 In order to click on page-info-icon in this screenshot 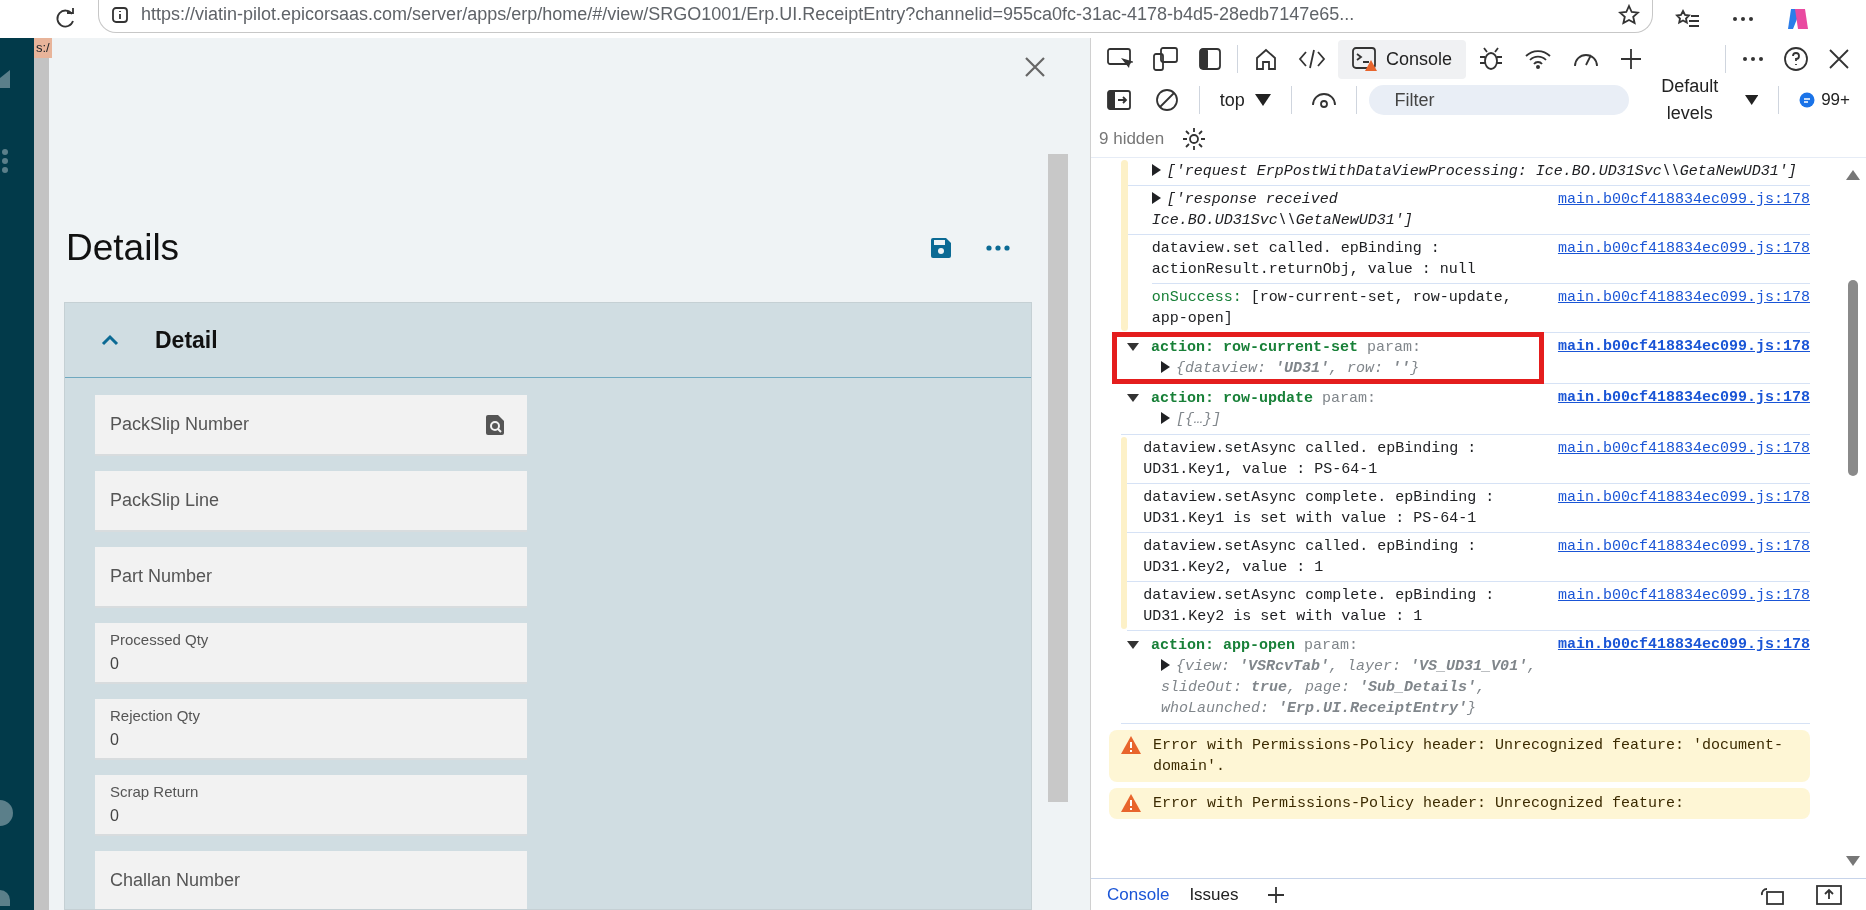, I will do `click(120, 14)`.